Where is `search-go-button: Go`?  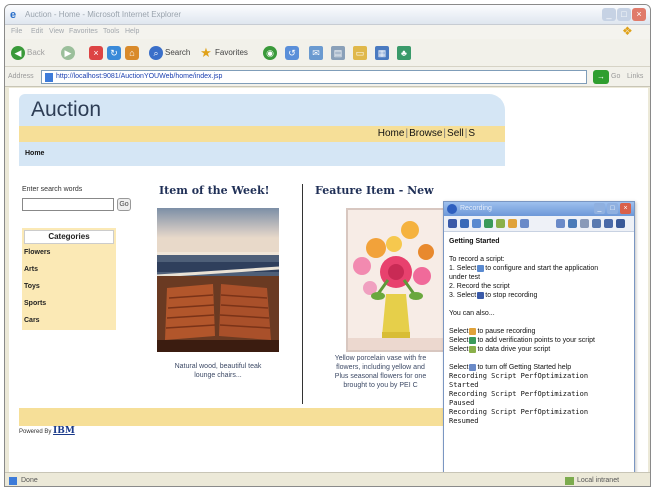 search-go-button: Go is located at coordinates (124, 204).